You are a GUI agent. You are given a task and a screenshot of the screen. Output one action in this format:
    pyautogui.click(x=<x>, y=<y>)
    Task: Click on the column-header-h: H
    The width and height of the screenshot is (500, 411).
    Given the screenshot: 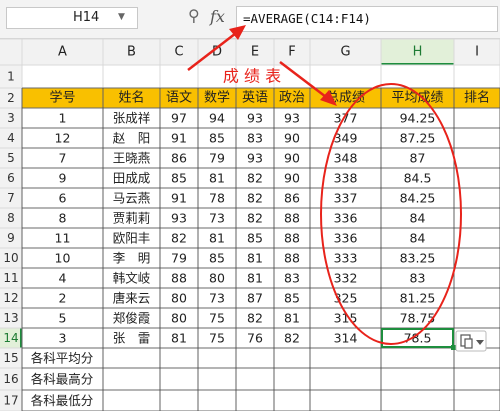 What is the action you would take?
    pyautogui.click(x=418, y=52)
    